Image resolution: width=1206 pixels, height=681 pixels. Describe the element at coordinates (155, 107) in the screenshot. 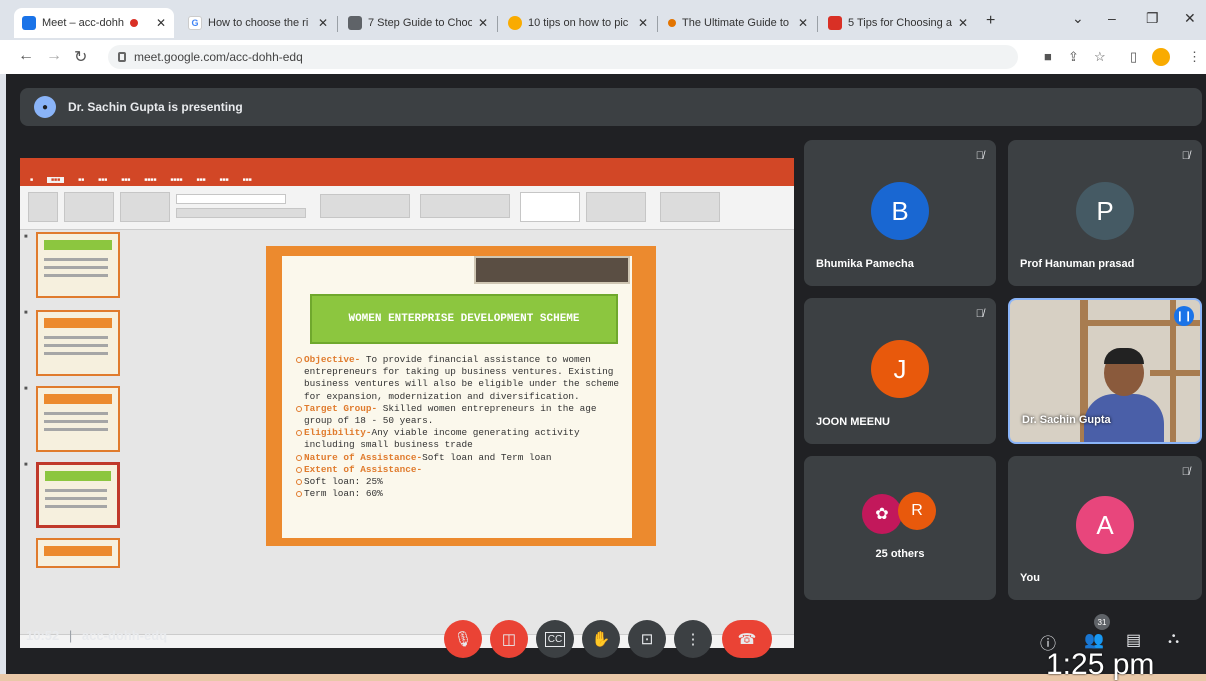

I see `presenting-text: Dr. Sachin Gupta is presenting` at that location.